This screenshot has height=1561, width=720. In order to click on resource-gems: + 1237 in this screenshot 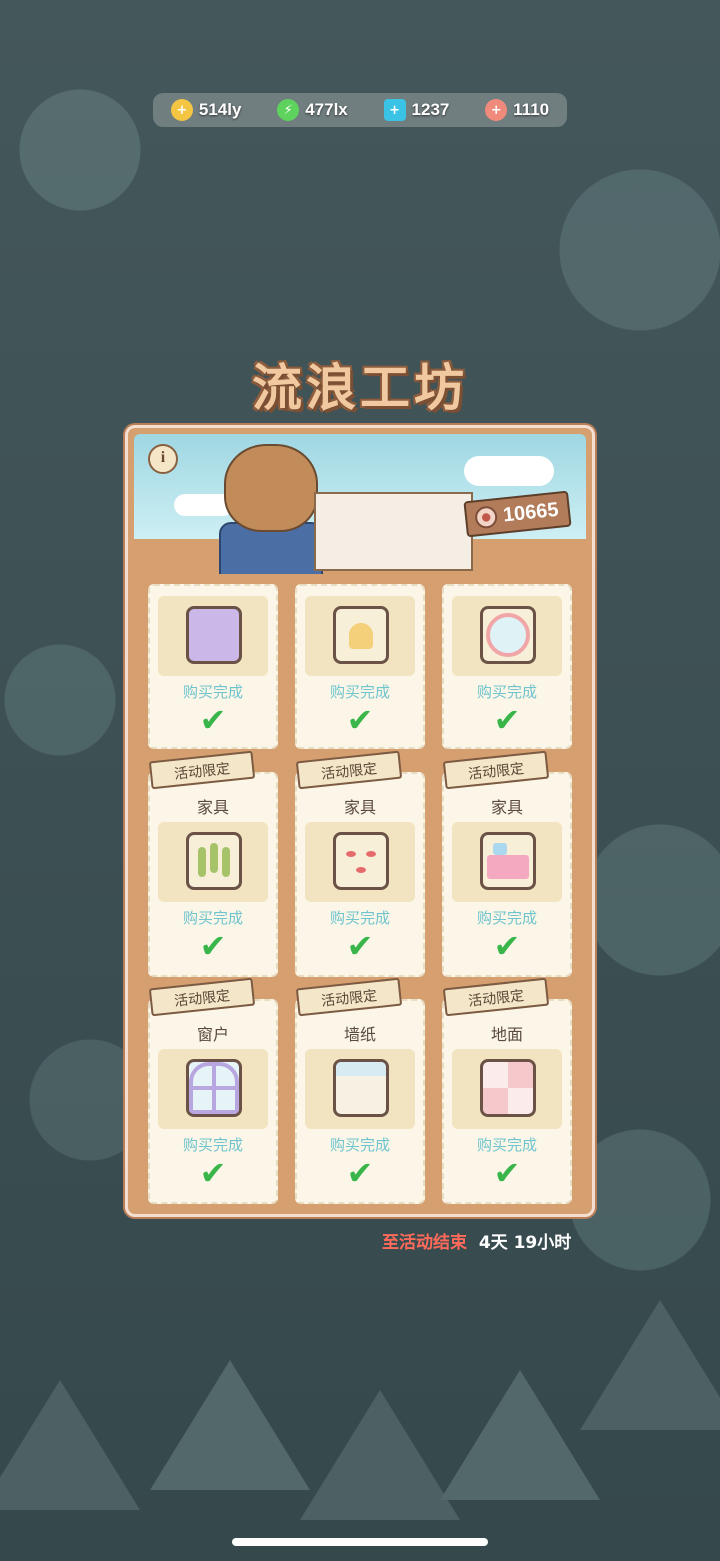, I will do `click(416, 110)`.